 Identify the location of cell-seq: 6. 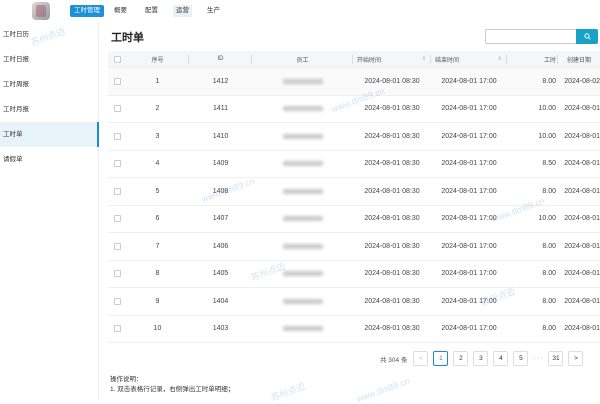
(157, 219).